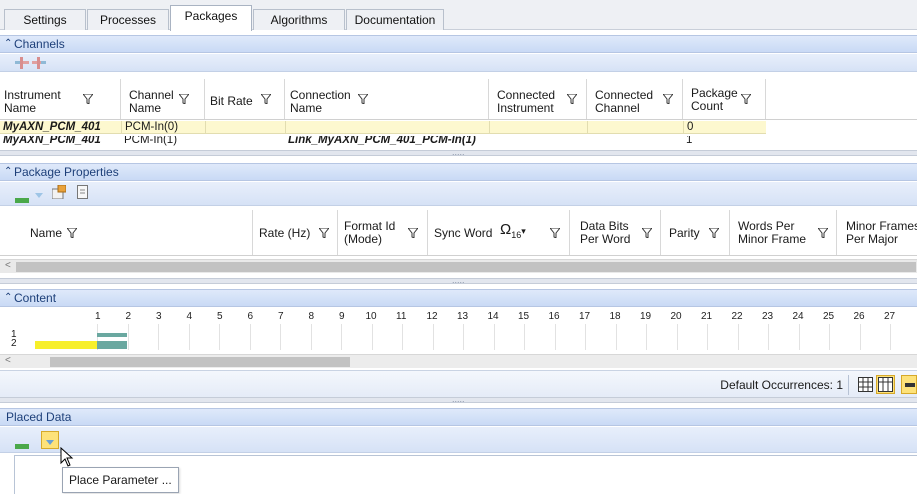 The image size is (917, 494). Describe the element at coordinates (45, 19) in the screenshot. I see `tab-settings: Settings` at that location.